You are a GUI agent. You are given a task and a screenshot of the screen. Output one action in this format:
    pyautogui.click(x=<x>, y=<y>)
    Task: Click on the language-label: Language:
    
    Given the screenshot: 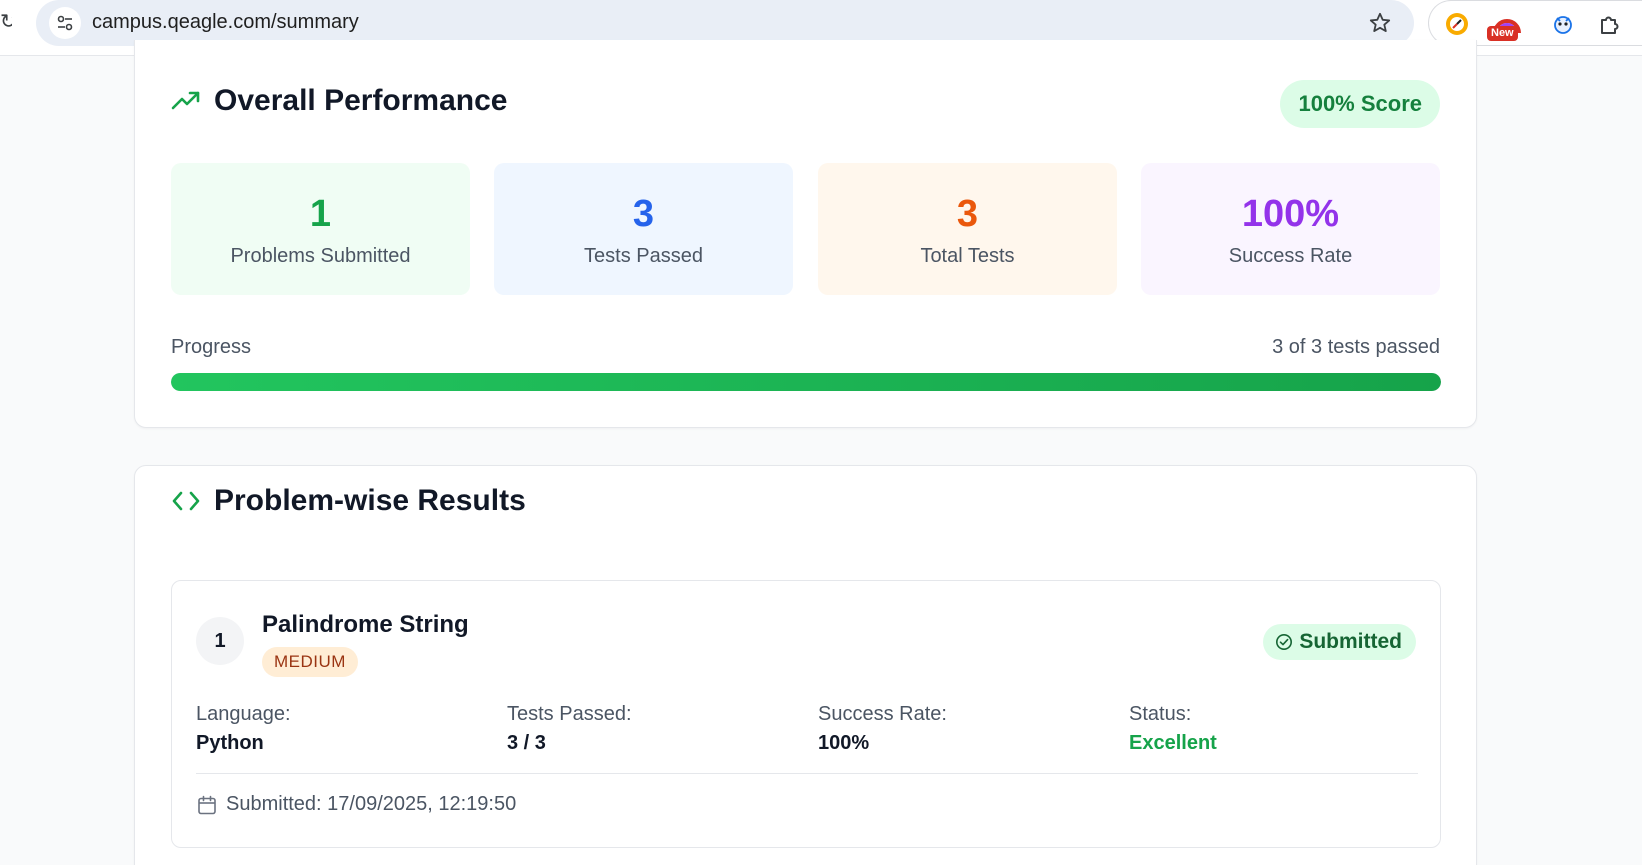 What is the action you would take?
    pyautogui.click(x=243, y=714)
    